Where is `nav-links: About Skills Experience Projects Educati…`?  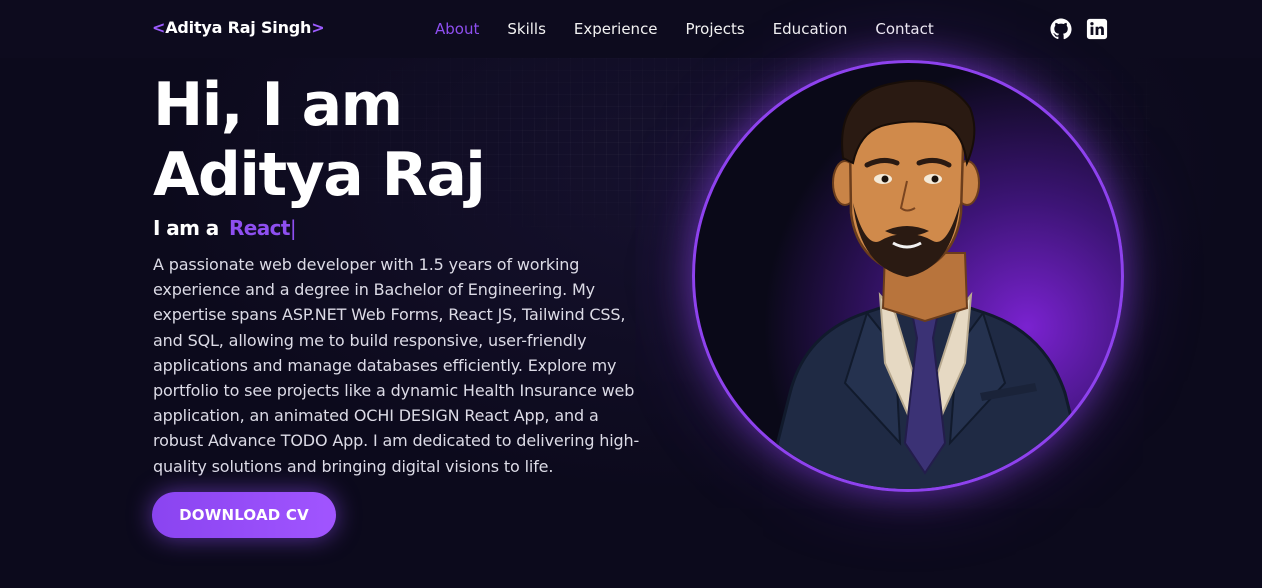 nav-links: About Skills Experience Projects Educati… is located at coordinates (698, 29).